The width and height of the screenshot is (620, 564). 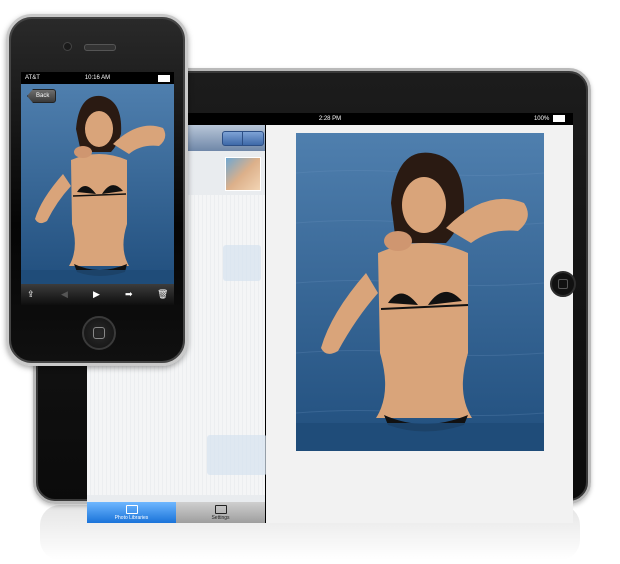 What do you see at coordinates (131, 518) in the screenshot?
I see `tab-photo-libraries-label: Photo Libraries` at bounding box center [131, 518].